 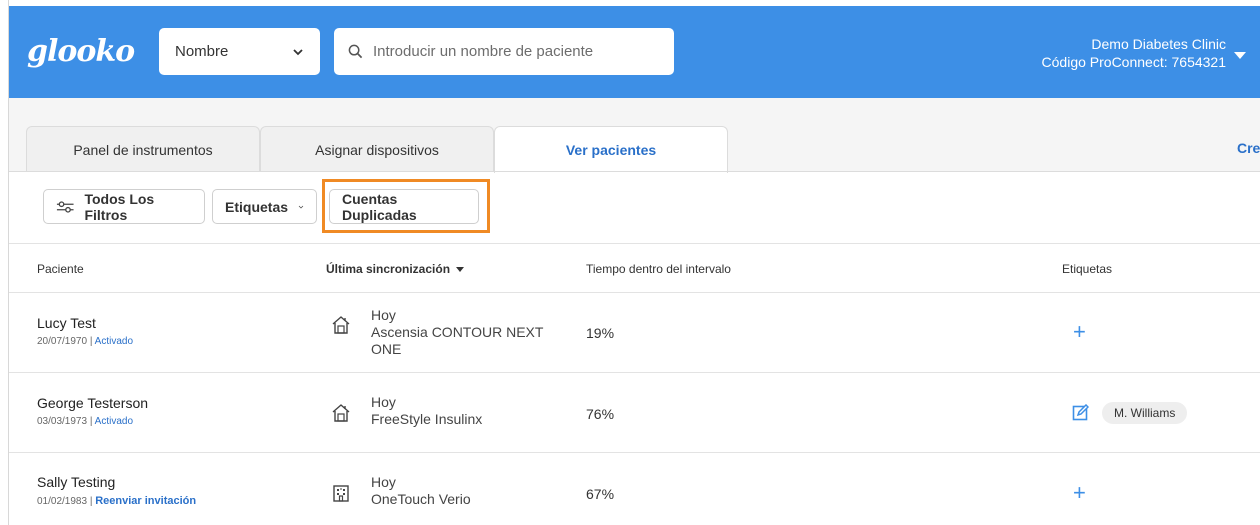 I want to click on tab-assign-devices-label: Asignar dispositivos, so click(x=377, y=149).